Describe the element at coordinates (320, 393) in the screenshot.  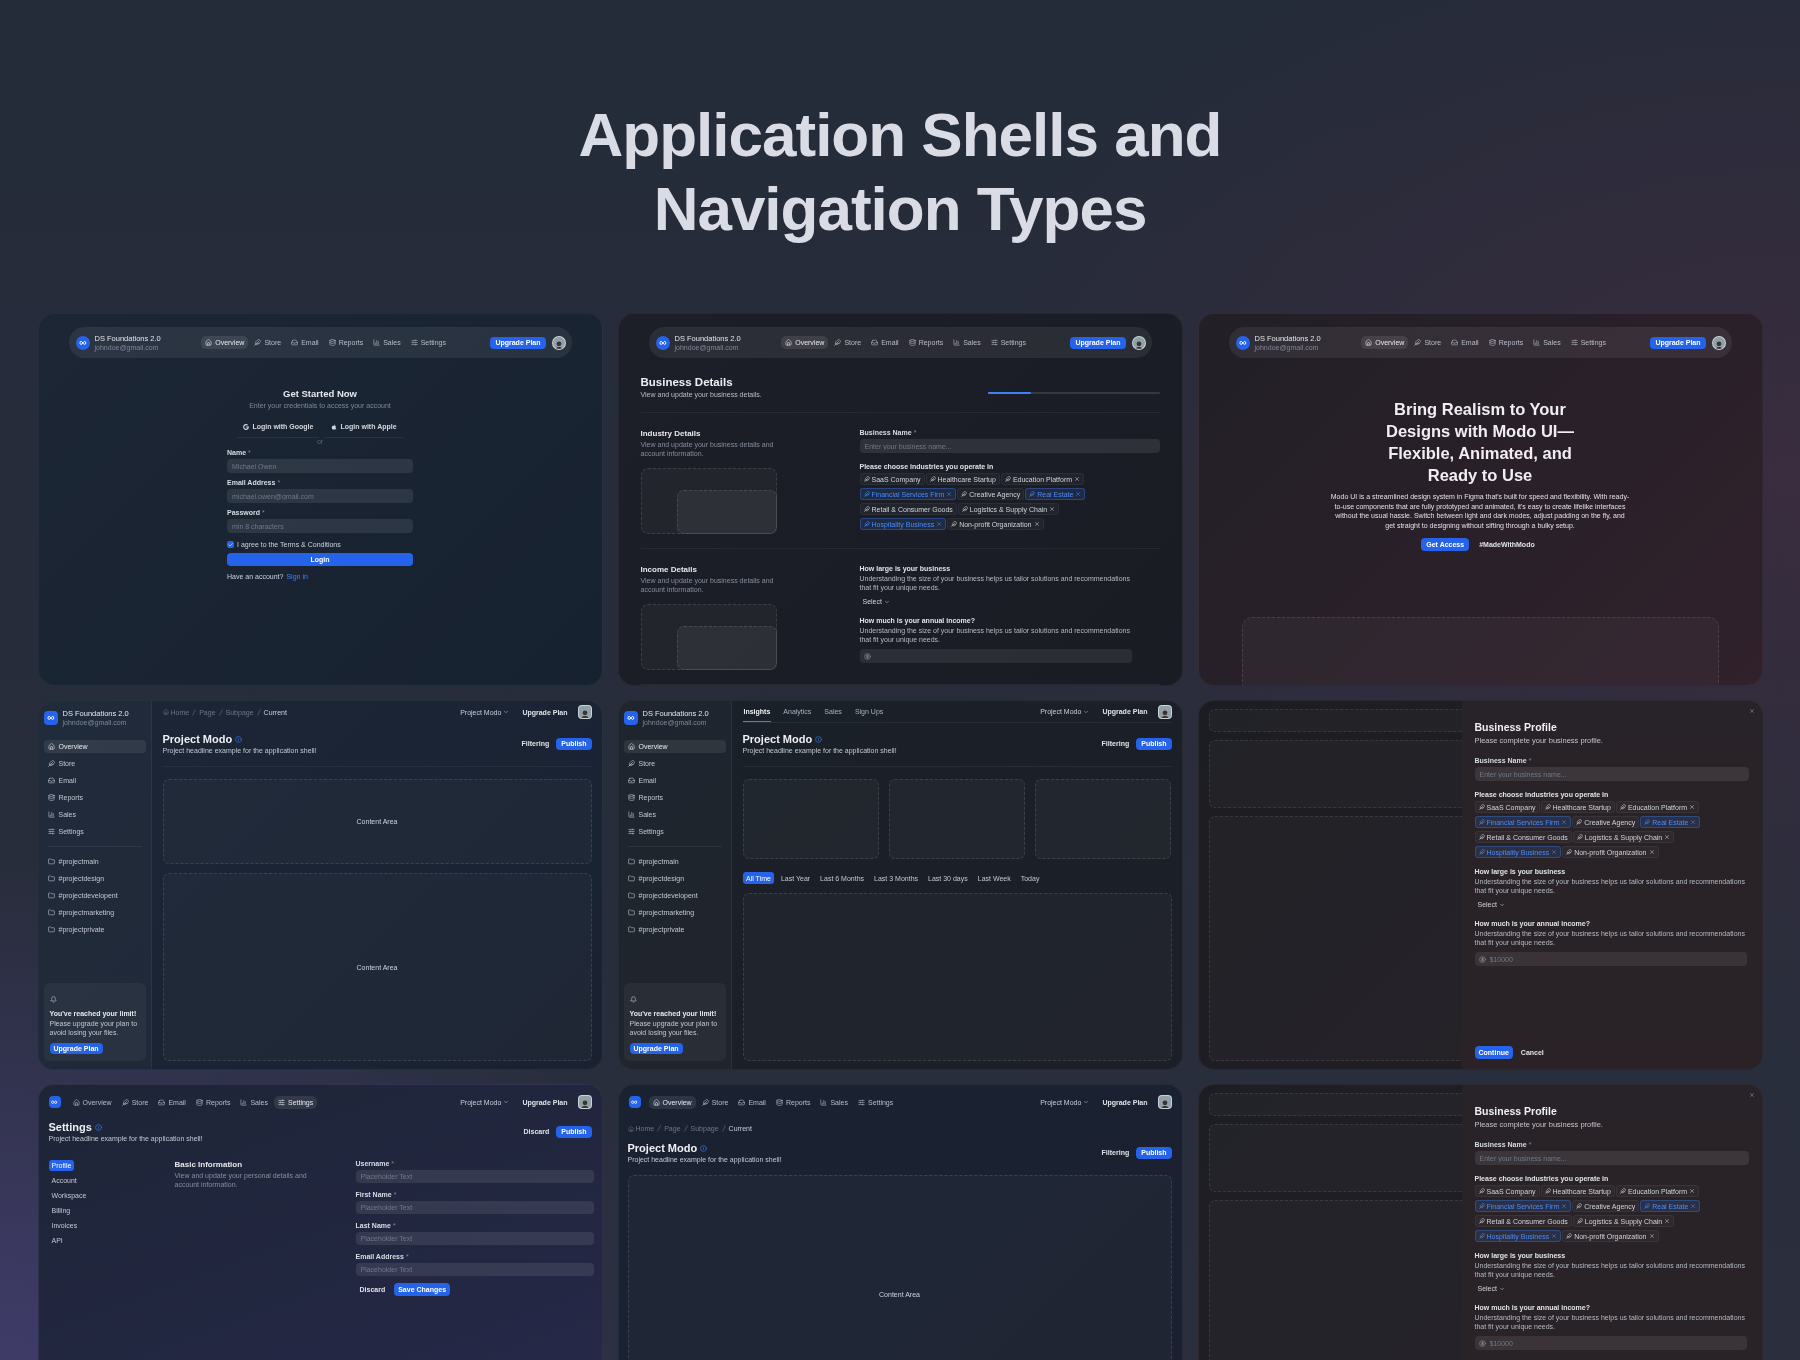
I see `form-title: Get Started Now` at that location.